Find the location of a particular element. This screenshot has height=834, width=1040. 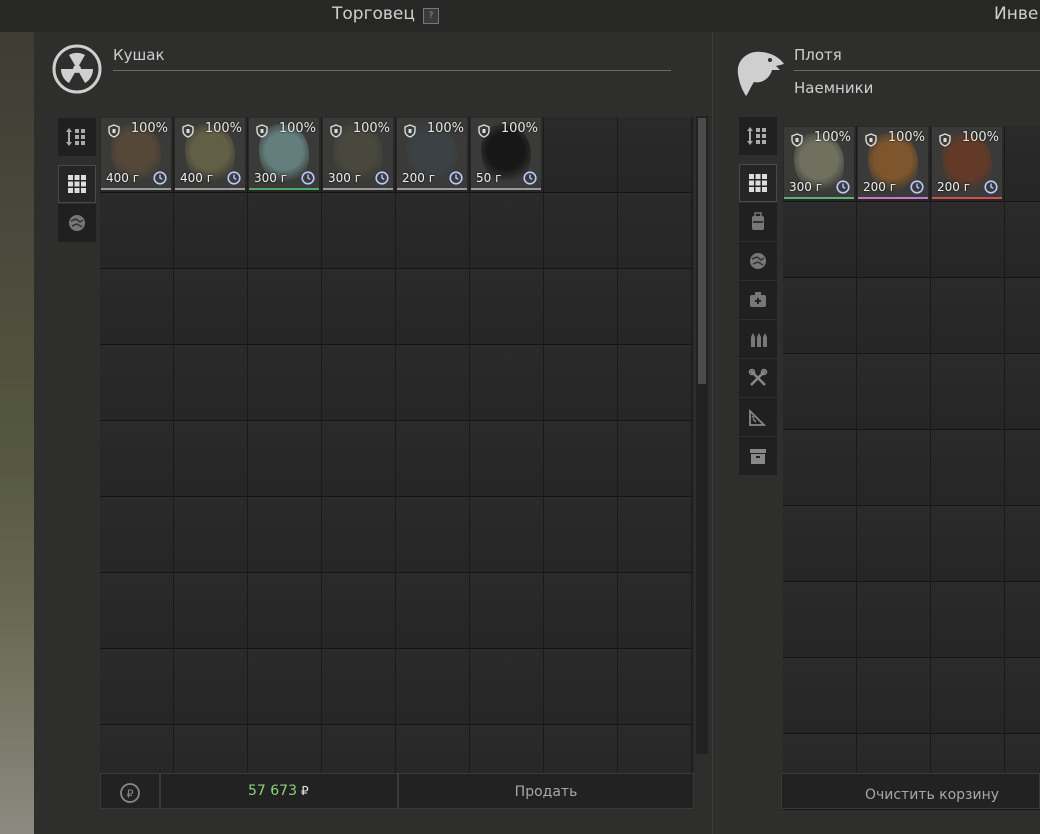

inventory-item: 100% 50 г is located at coordinates (506, 154).